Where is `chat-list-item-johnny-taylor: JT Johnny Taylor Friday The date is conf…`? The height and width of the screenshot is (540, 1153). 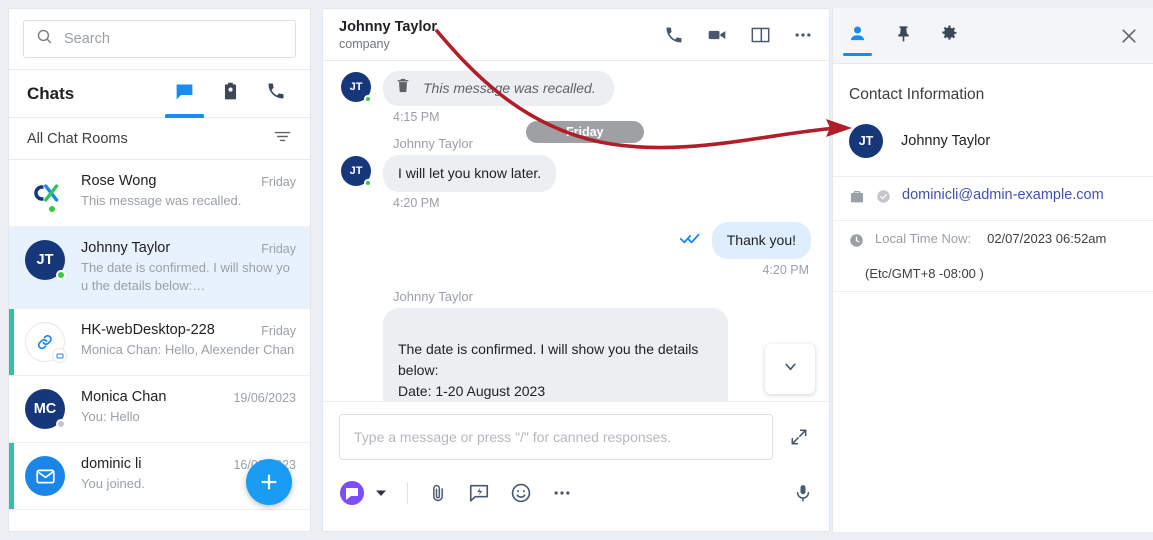
chat-list-item-johnny-taylor: JT Johnny Taylor Friday The date is conf… is located at coordinates (159, 268).